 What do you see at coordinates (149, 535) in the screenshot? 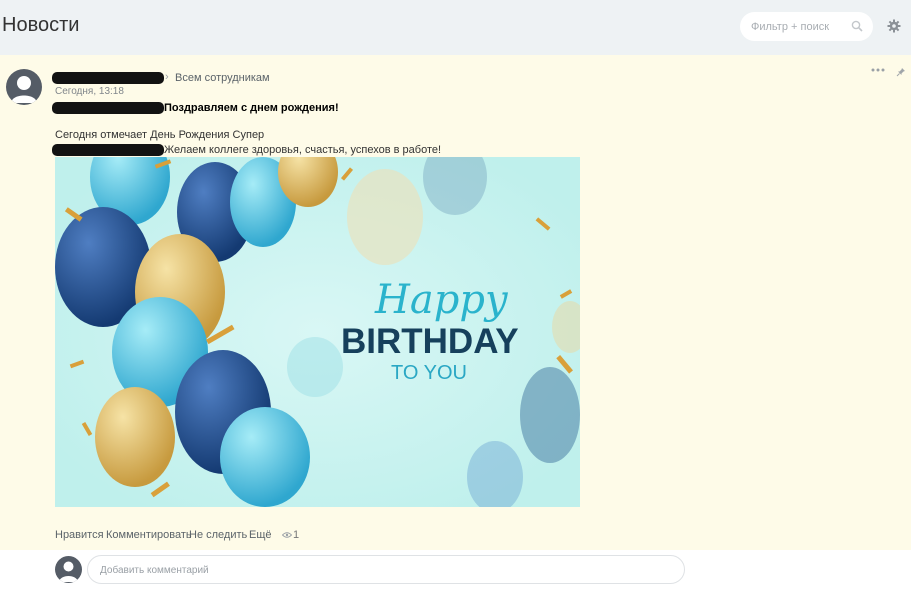
I see `comment-link: Комментировать` at bounding box center [149, 535].